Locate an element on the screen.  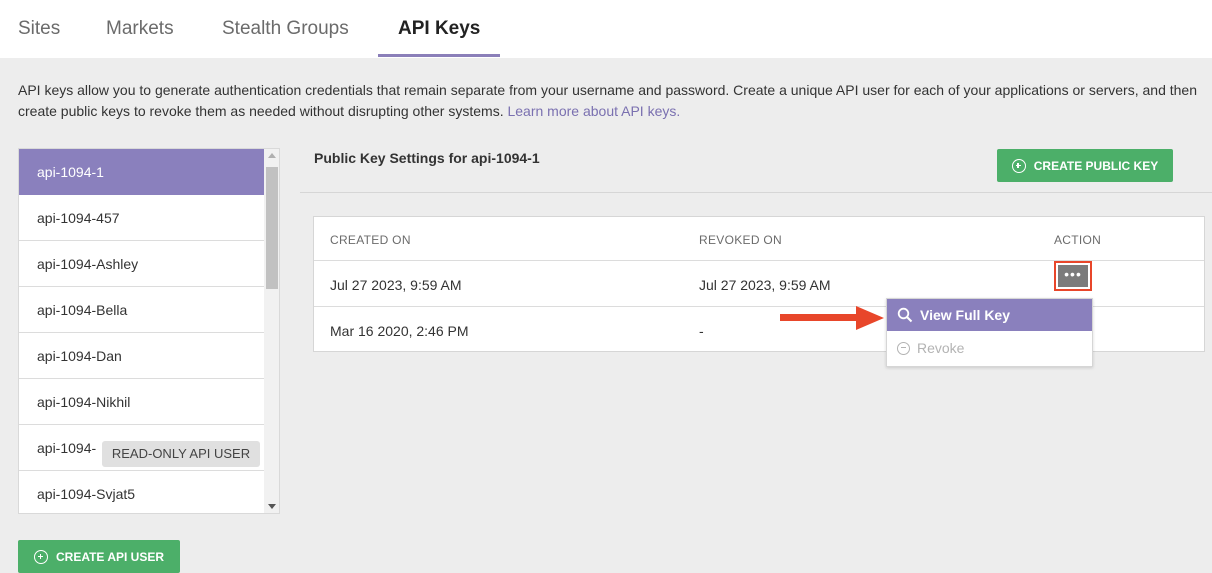
active-tab-indicator is located at coordinates (439, 55).